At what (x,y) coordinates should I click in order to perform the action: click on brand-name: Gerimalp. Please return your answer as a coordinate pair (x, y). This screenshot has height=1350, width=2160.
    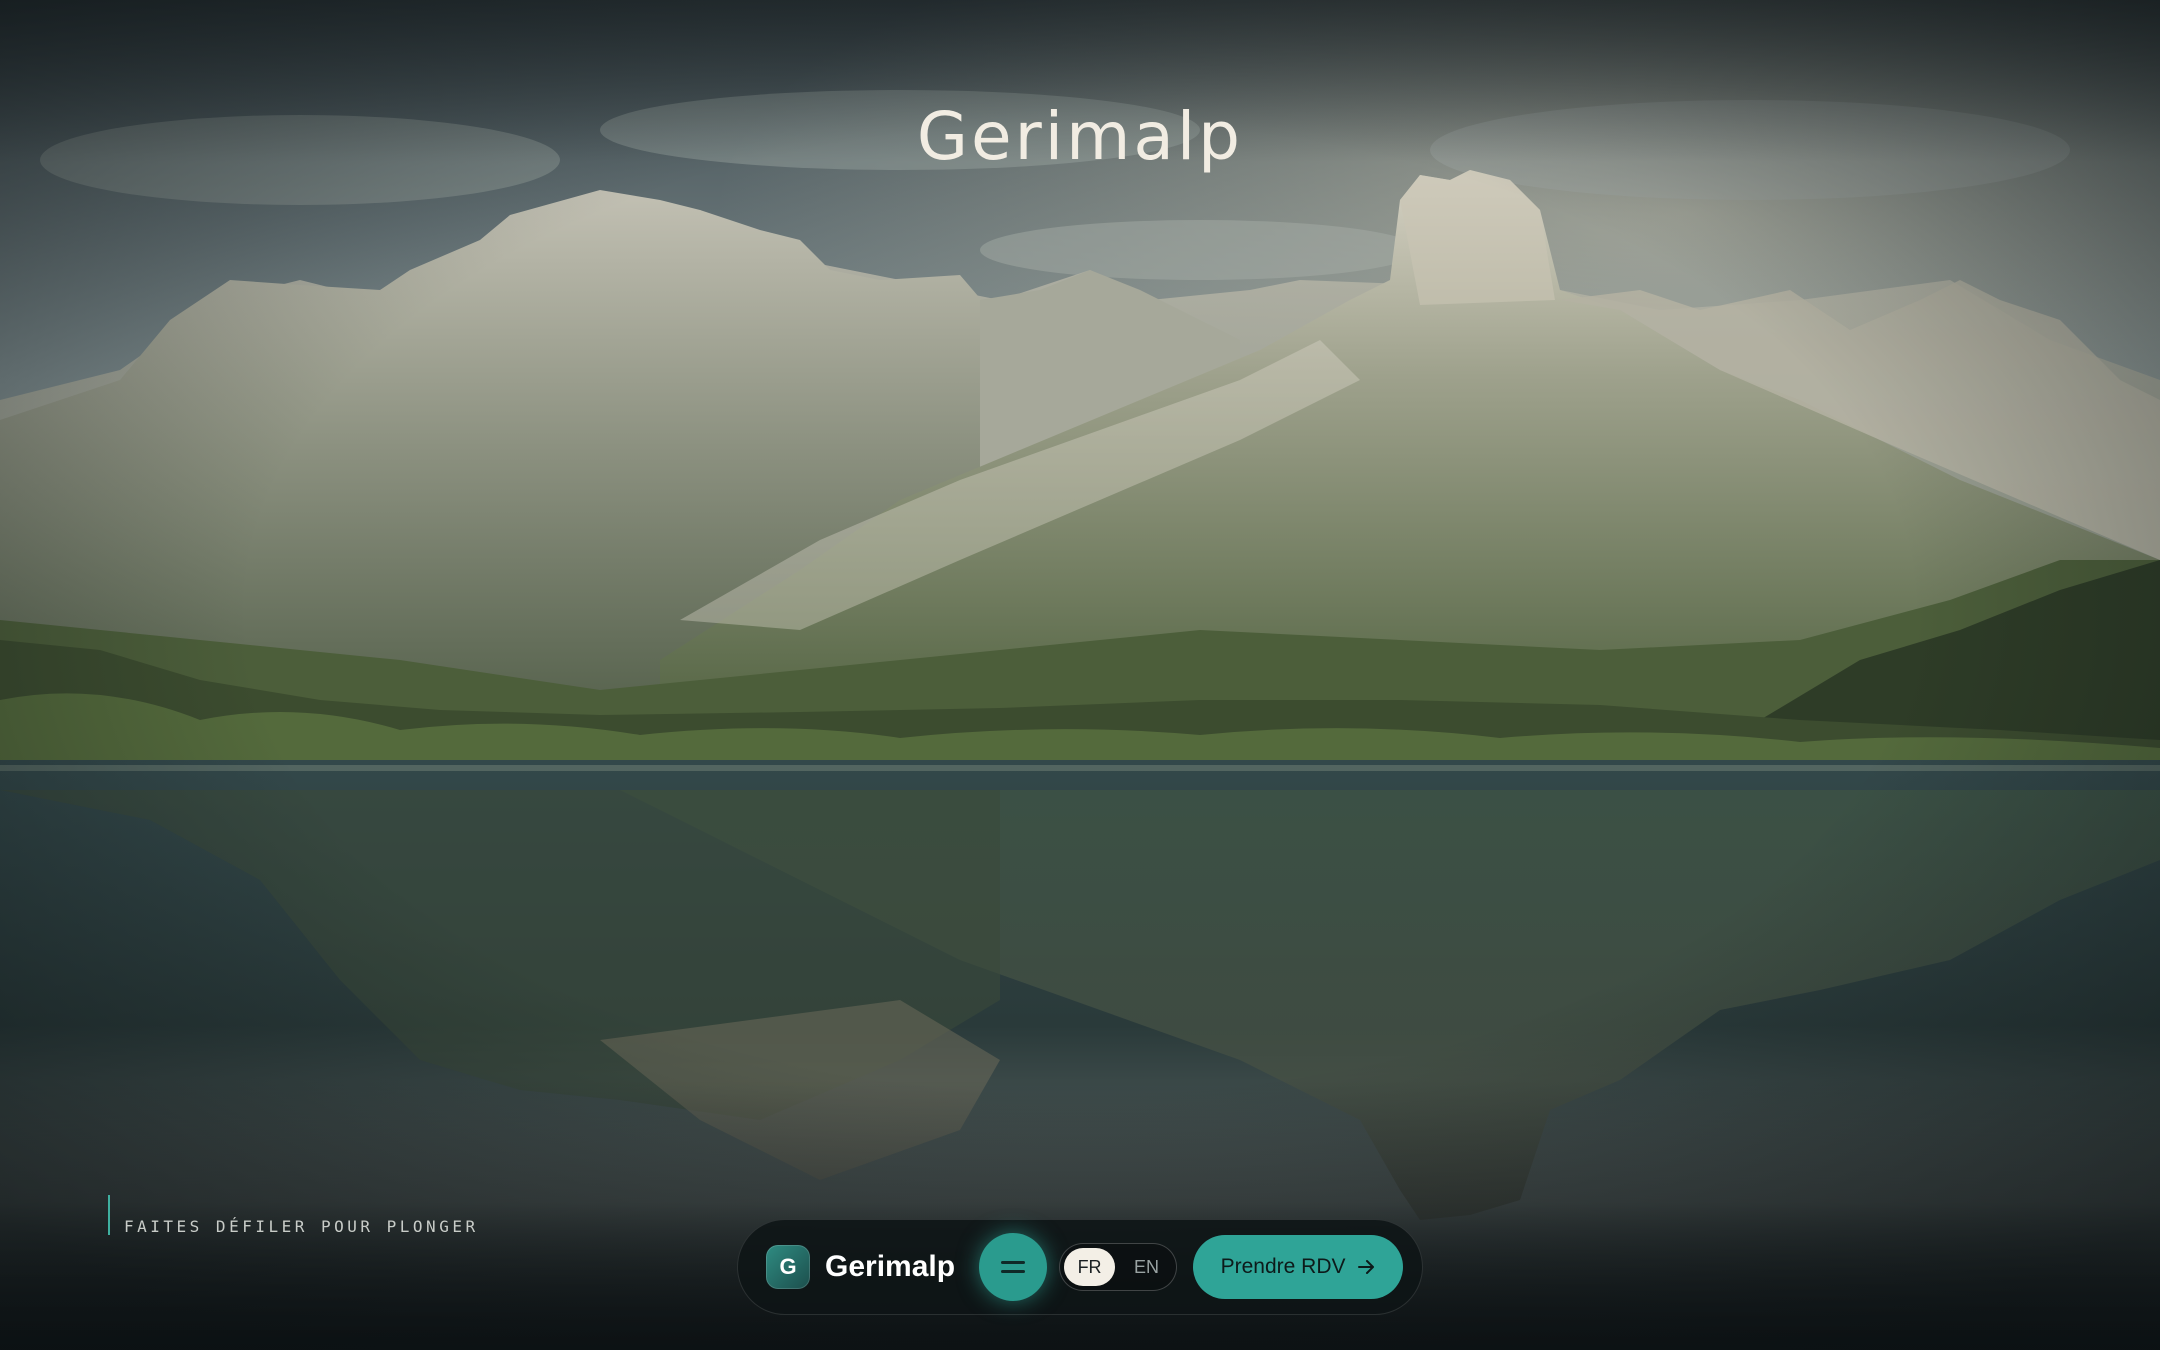
    Looking at the image, I should click on (890, 1267).